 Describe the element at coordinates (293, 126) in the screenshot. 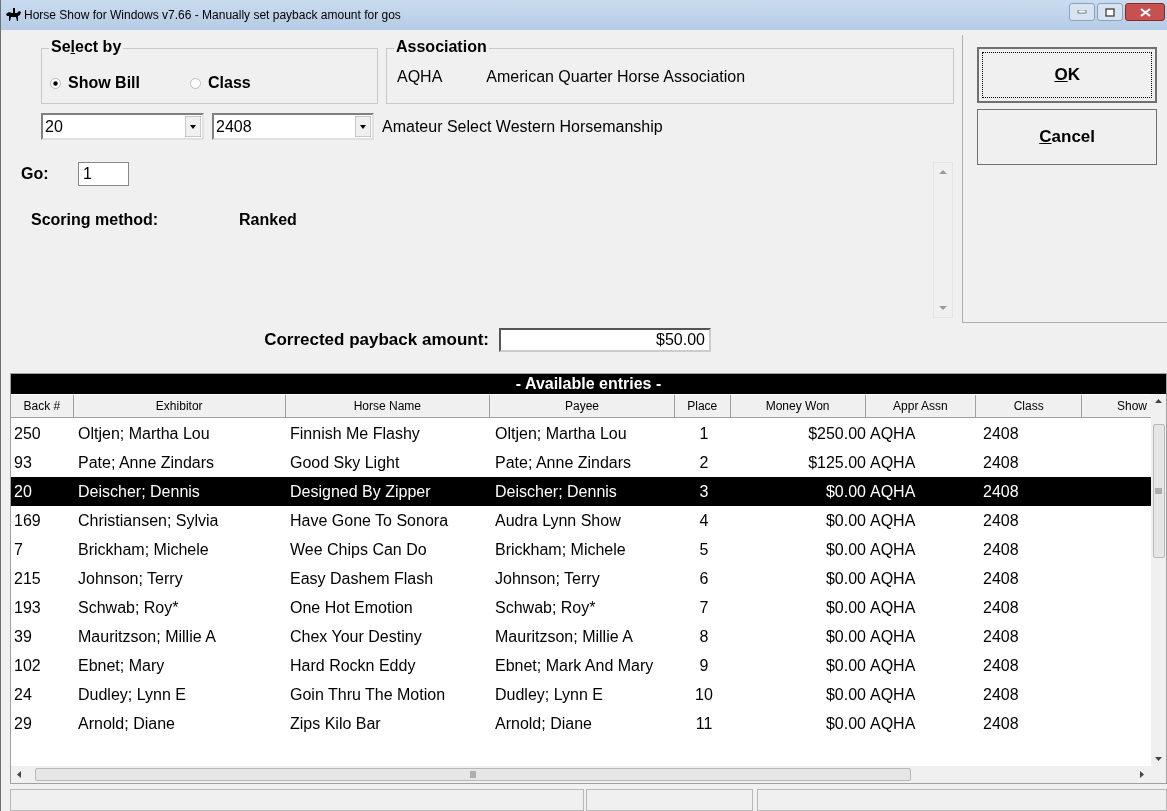

I see `dropdown: 2408` at that location.